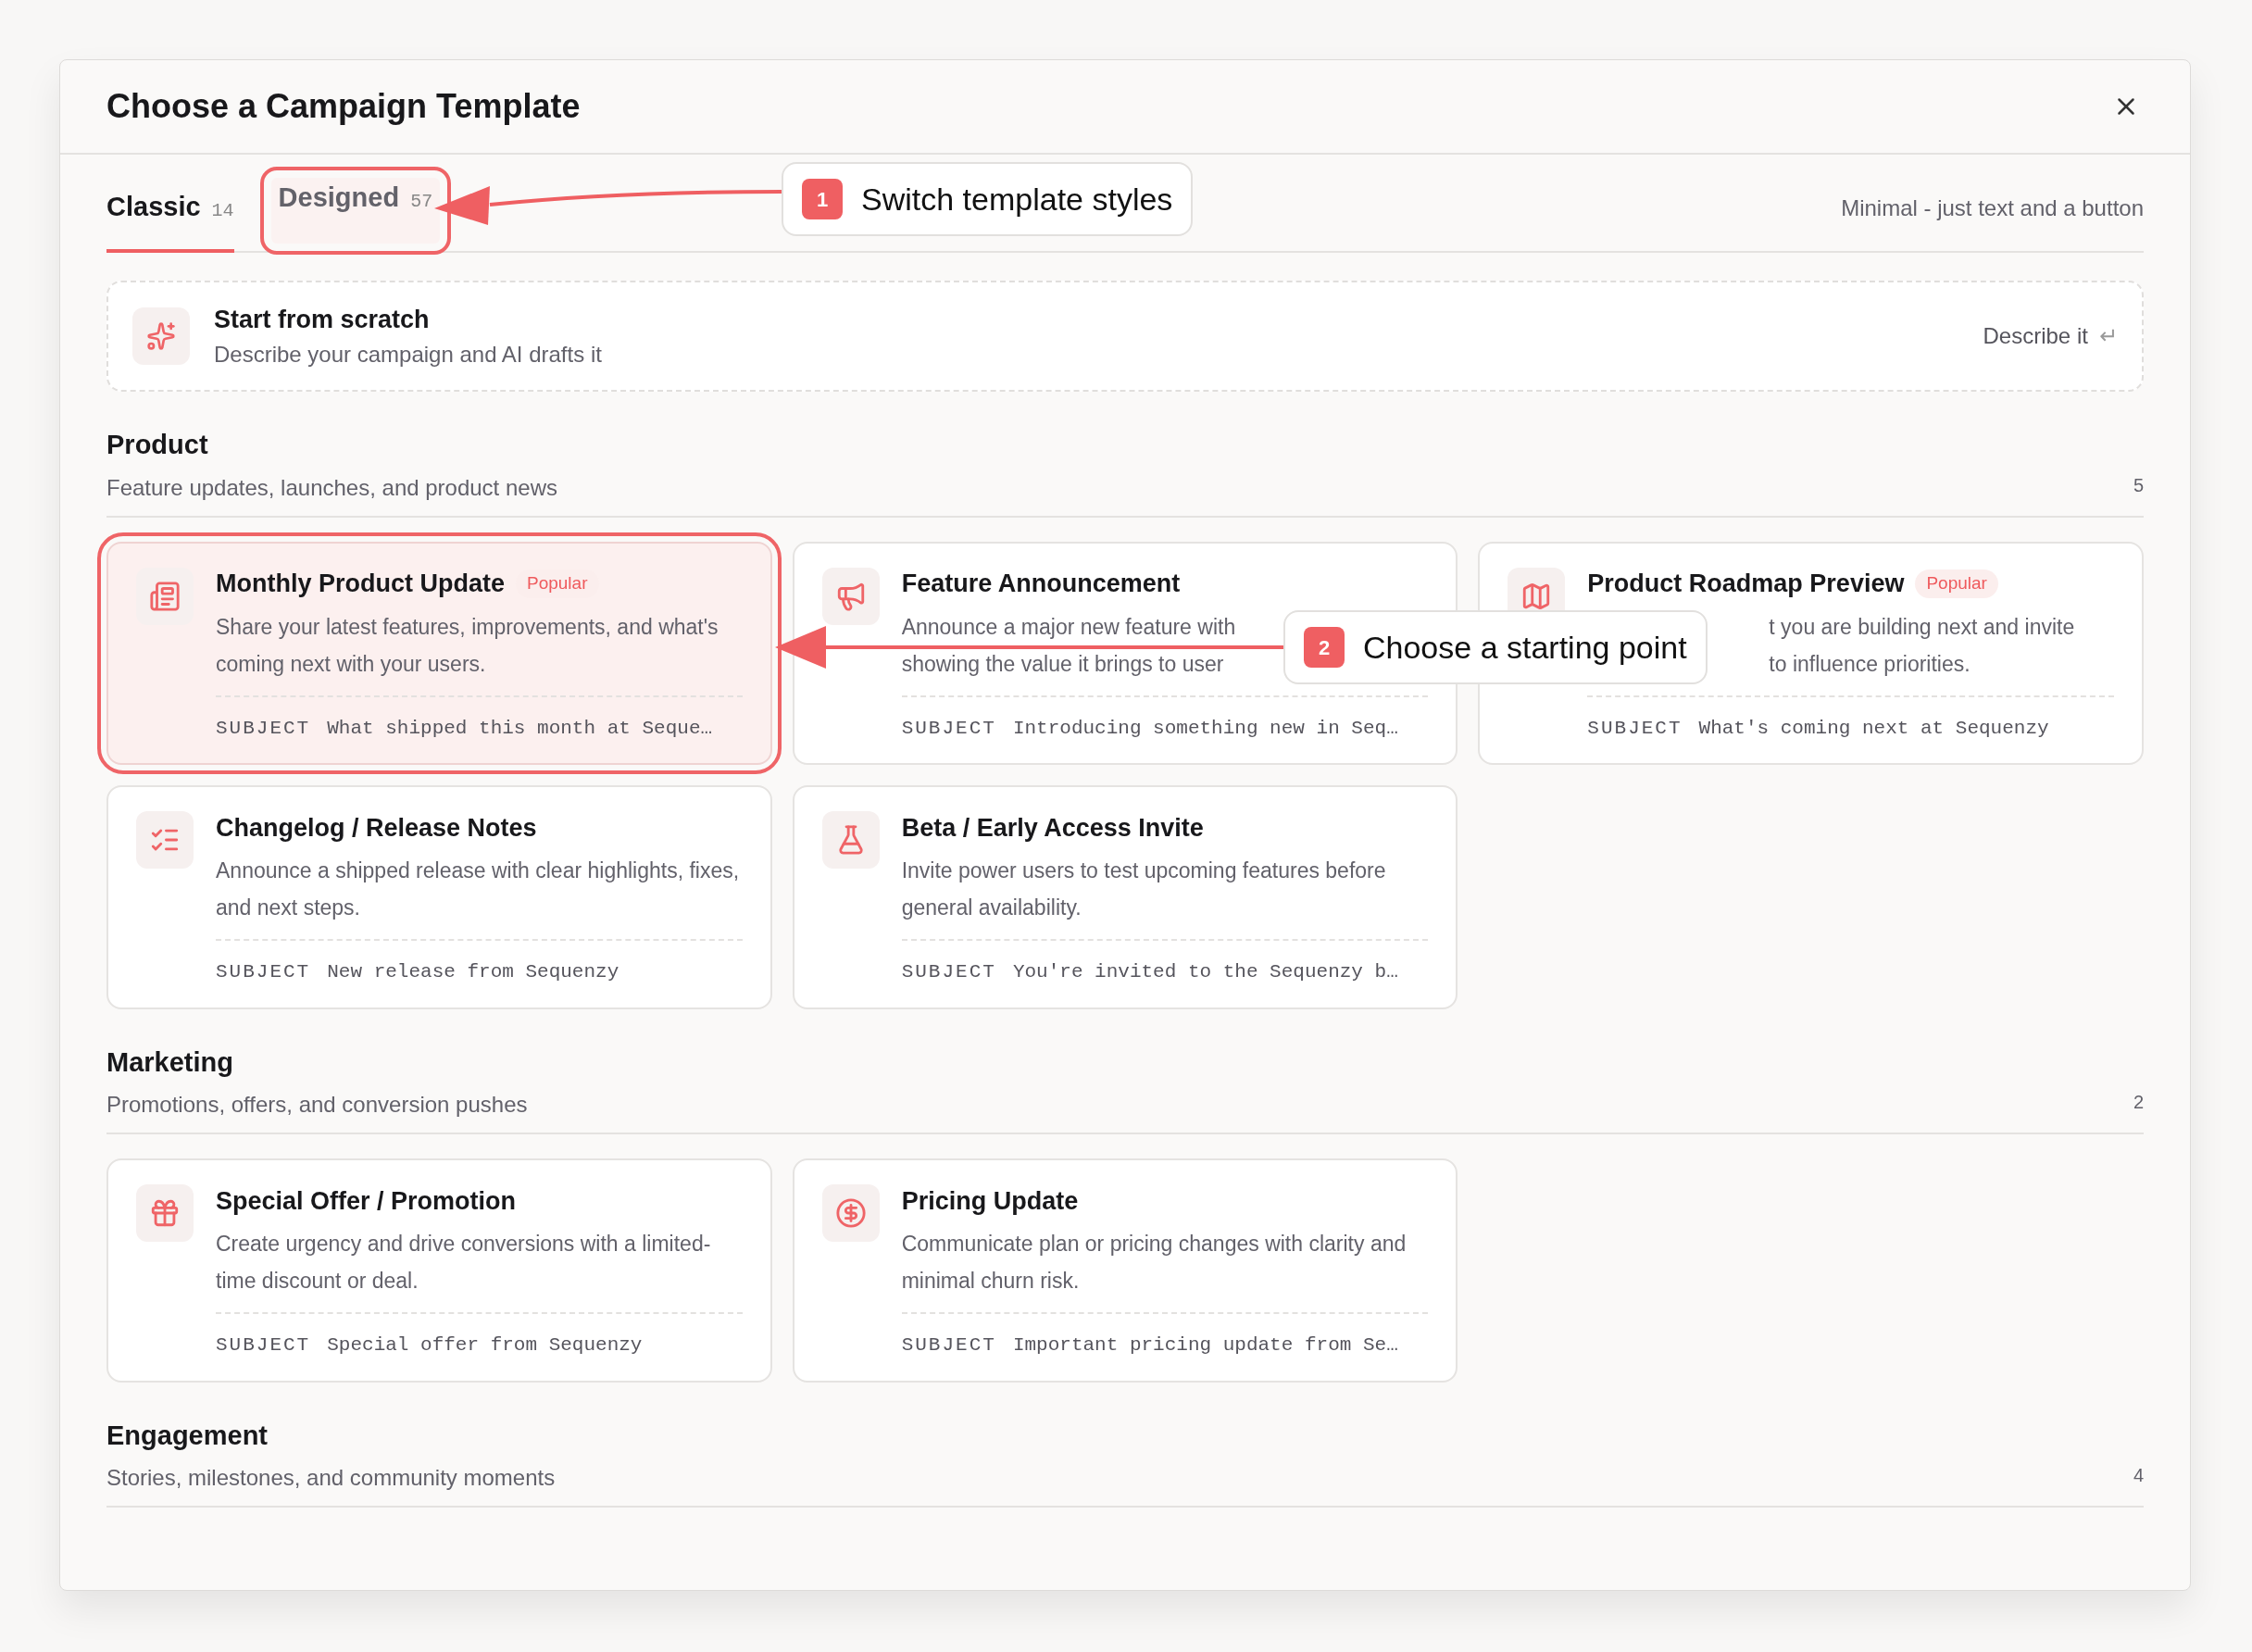  Describe the element at coordinates (485, 1345) in the screenshot. I see `subject-line: Special offer from Sequenzy` at that location.